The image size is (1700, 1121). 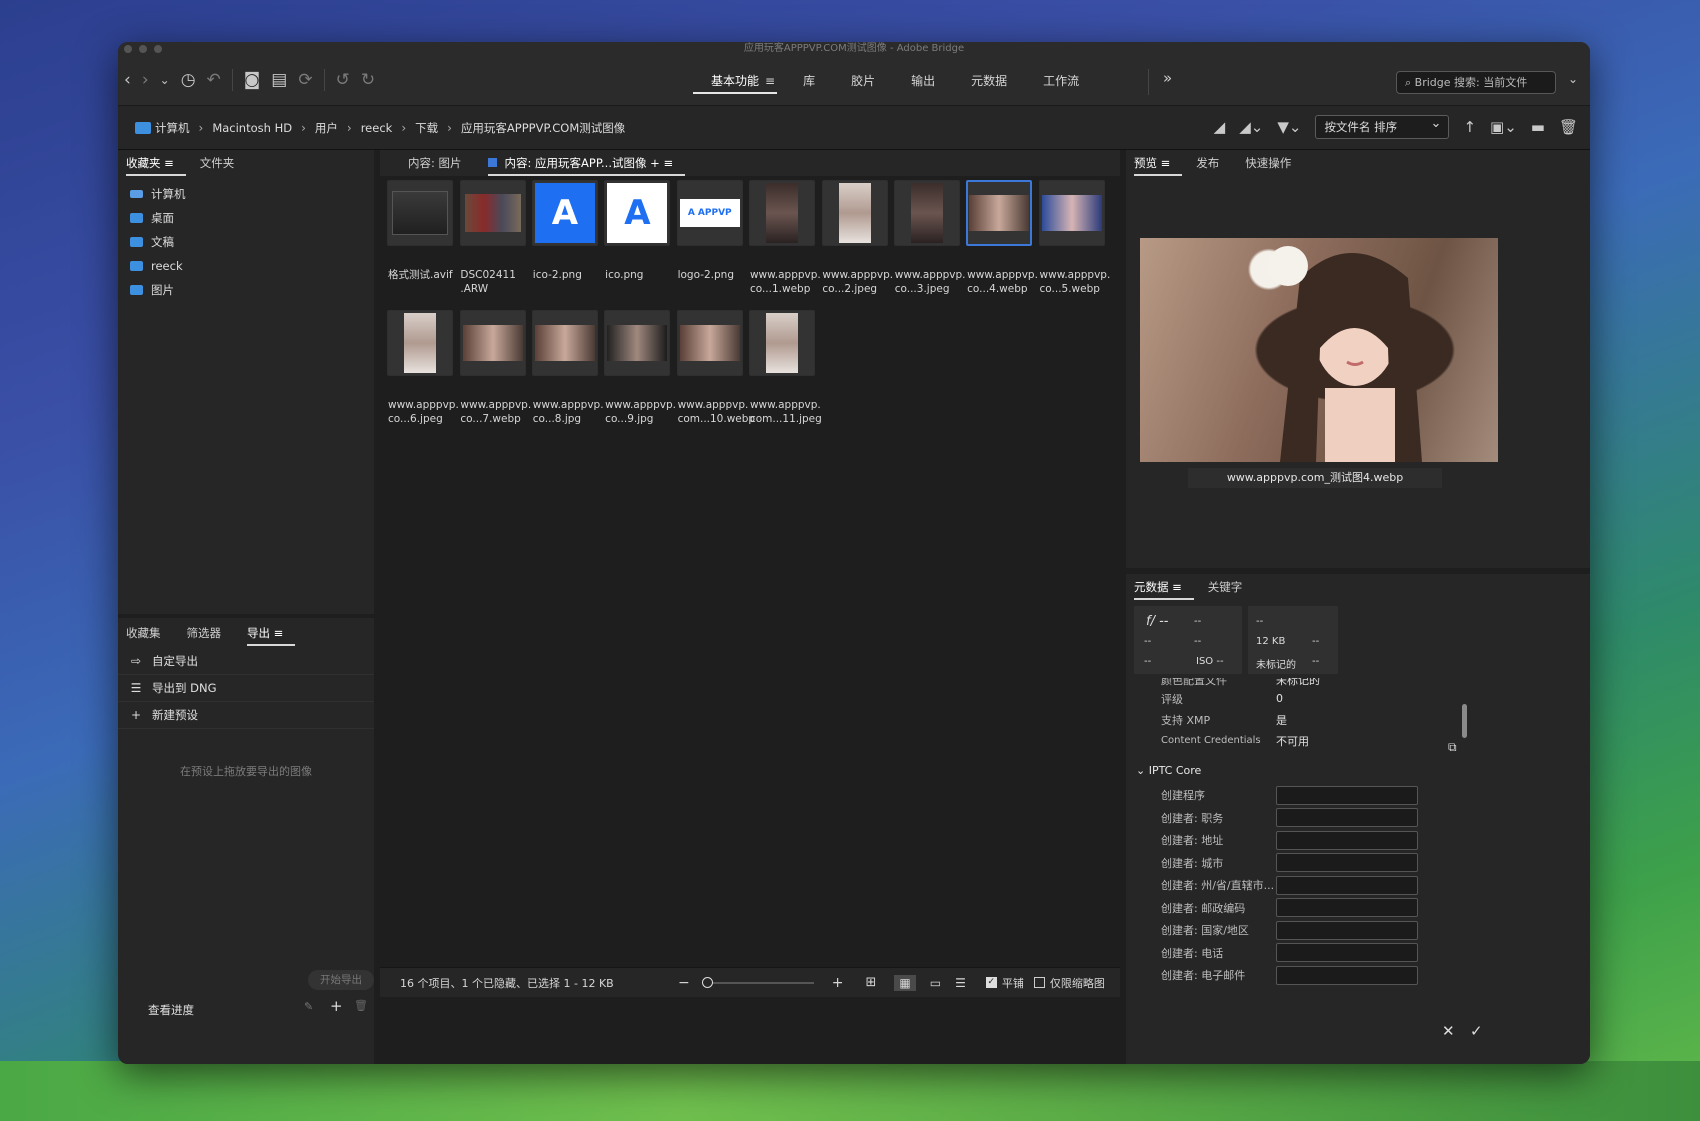 What do you see at coordinates (707, 982) in the screenshot?
I see `slider-handle` at bounding box center [707, 982].